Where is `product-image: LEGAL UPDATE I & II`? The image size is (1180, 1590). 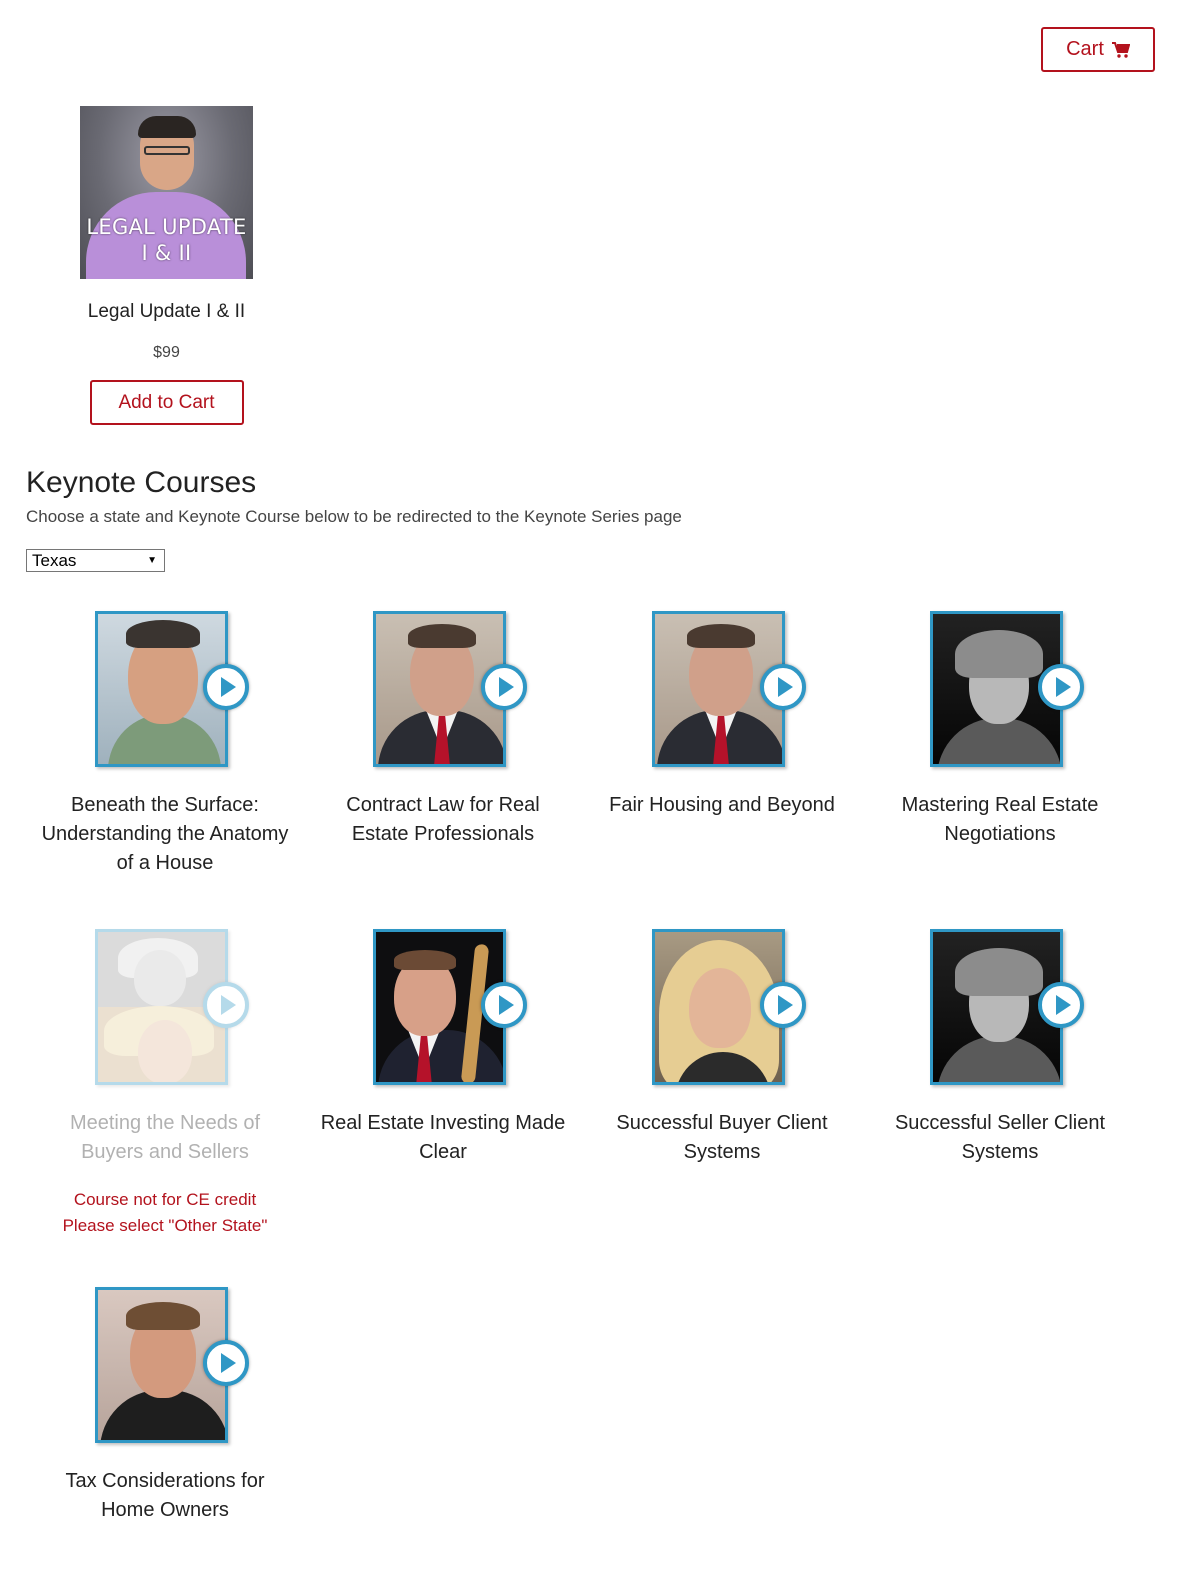 product-image: LEGAL UPDATE I & II is located at coordinates (166, 192).